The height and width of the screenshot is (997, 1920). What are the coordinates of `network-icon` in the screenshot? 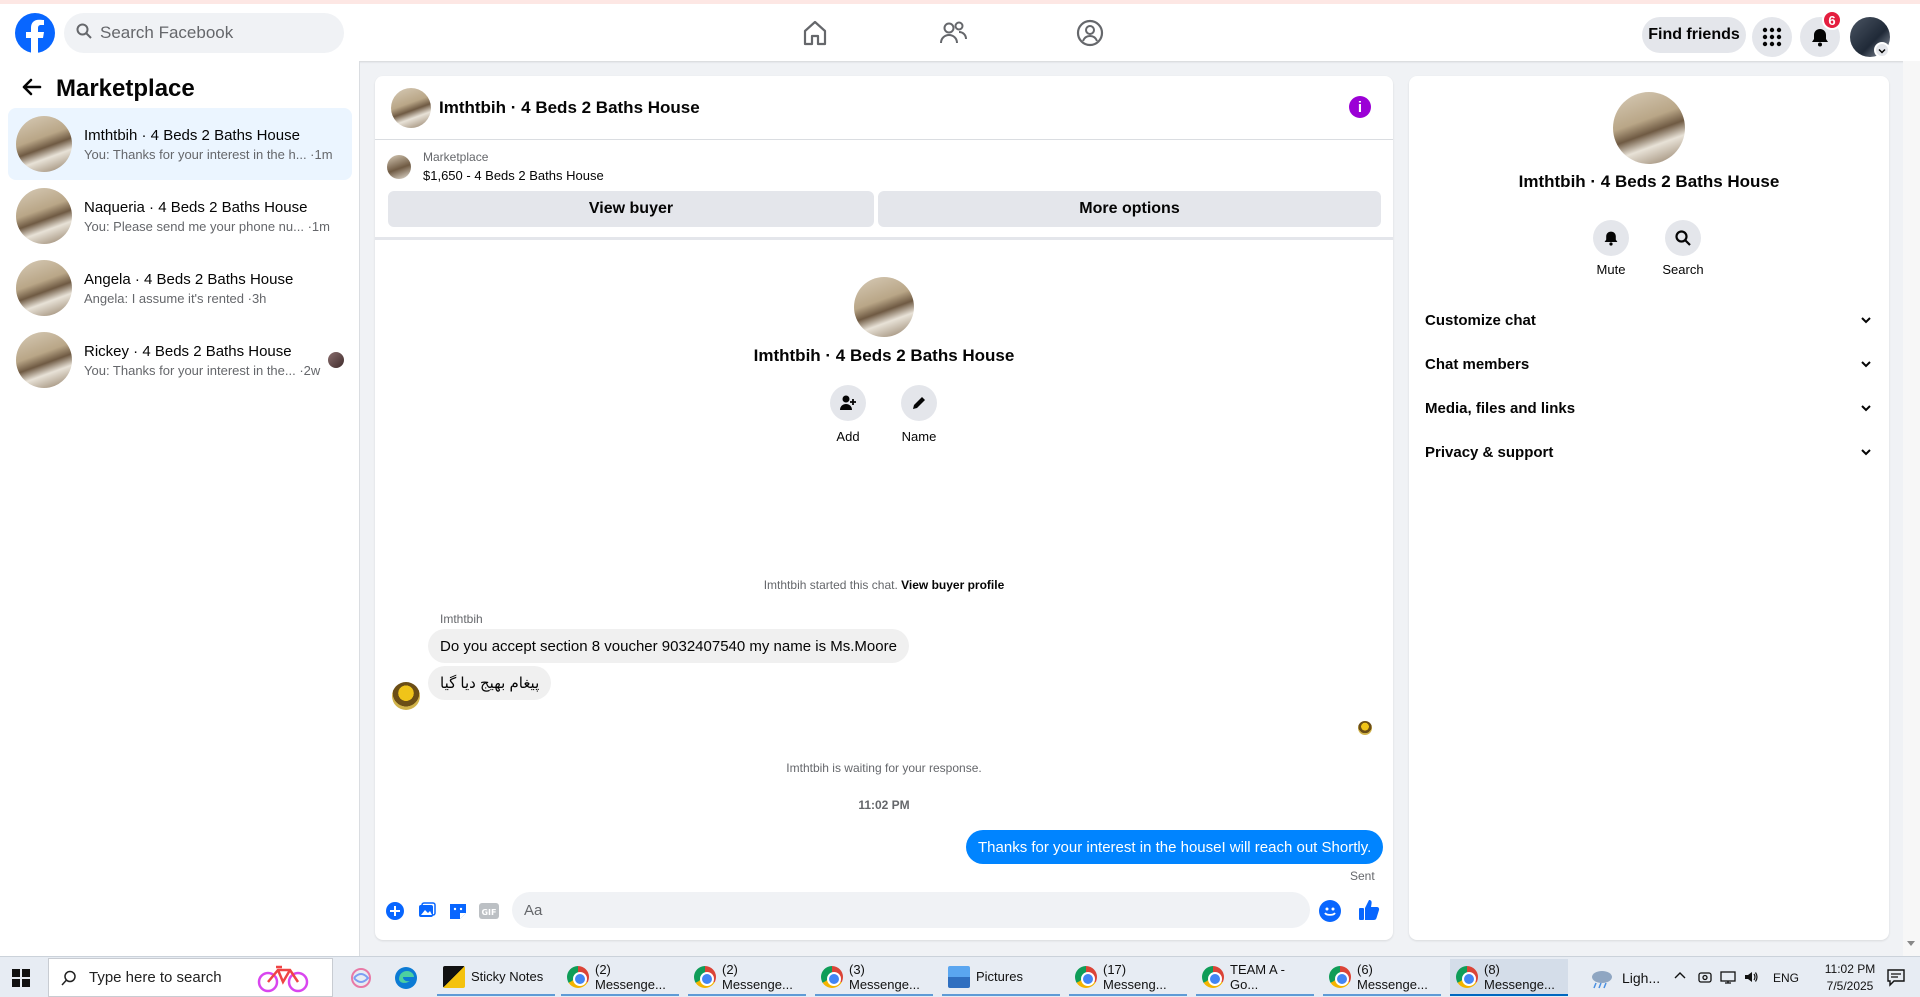 It's located at (1728, 977).